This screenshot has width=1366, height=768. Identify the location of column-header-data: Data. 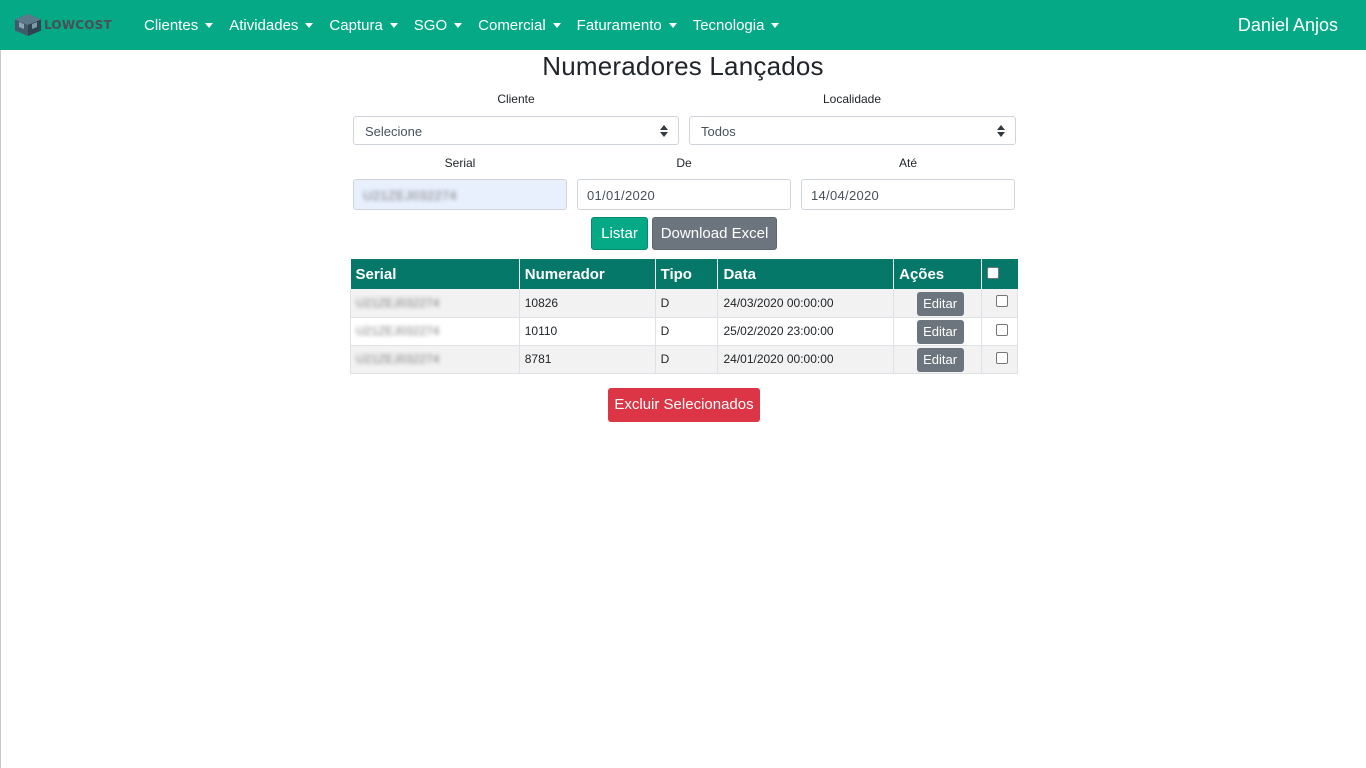
(806, 274).